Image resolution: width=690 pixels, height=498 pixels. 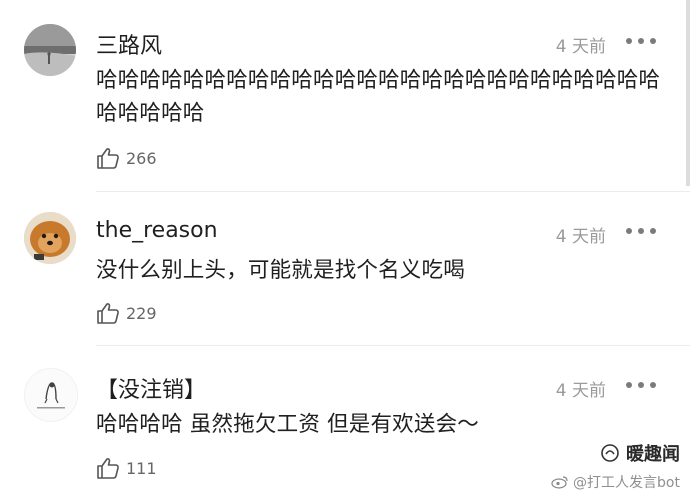 What do you see at coordinates (129, 44) in the screenshot?
I see `username: 三路风` at bounding box center [129, 44].